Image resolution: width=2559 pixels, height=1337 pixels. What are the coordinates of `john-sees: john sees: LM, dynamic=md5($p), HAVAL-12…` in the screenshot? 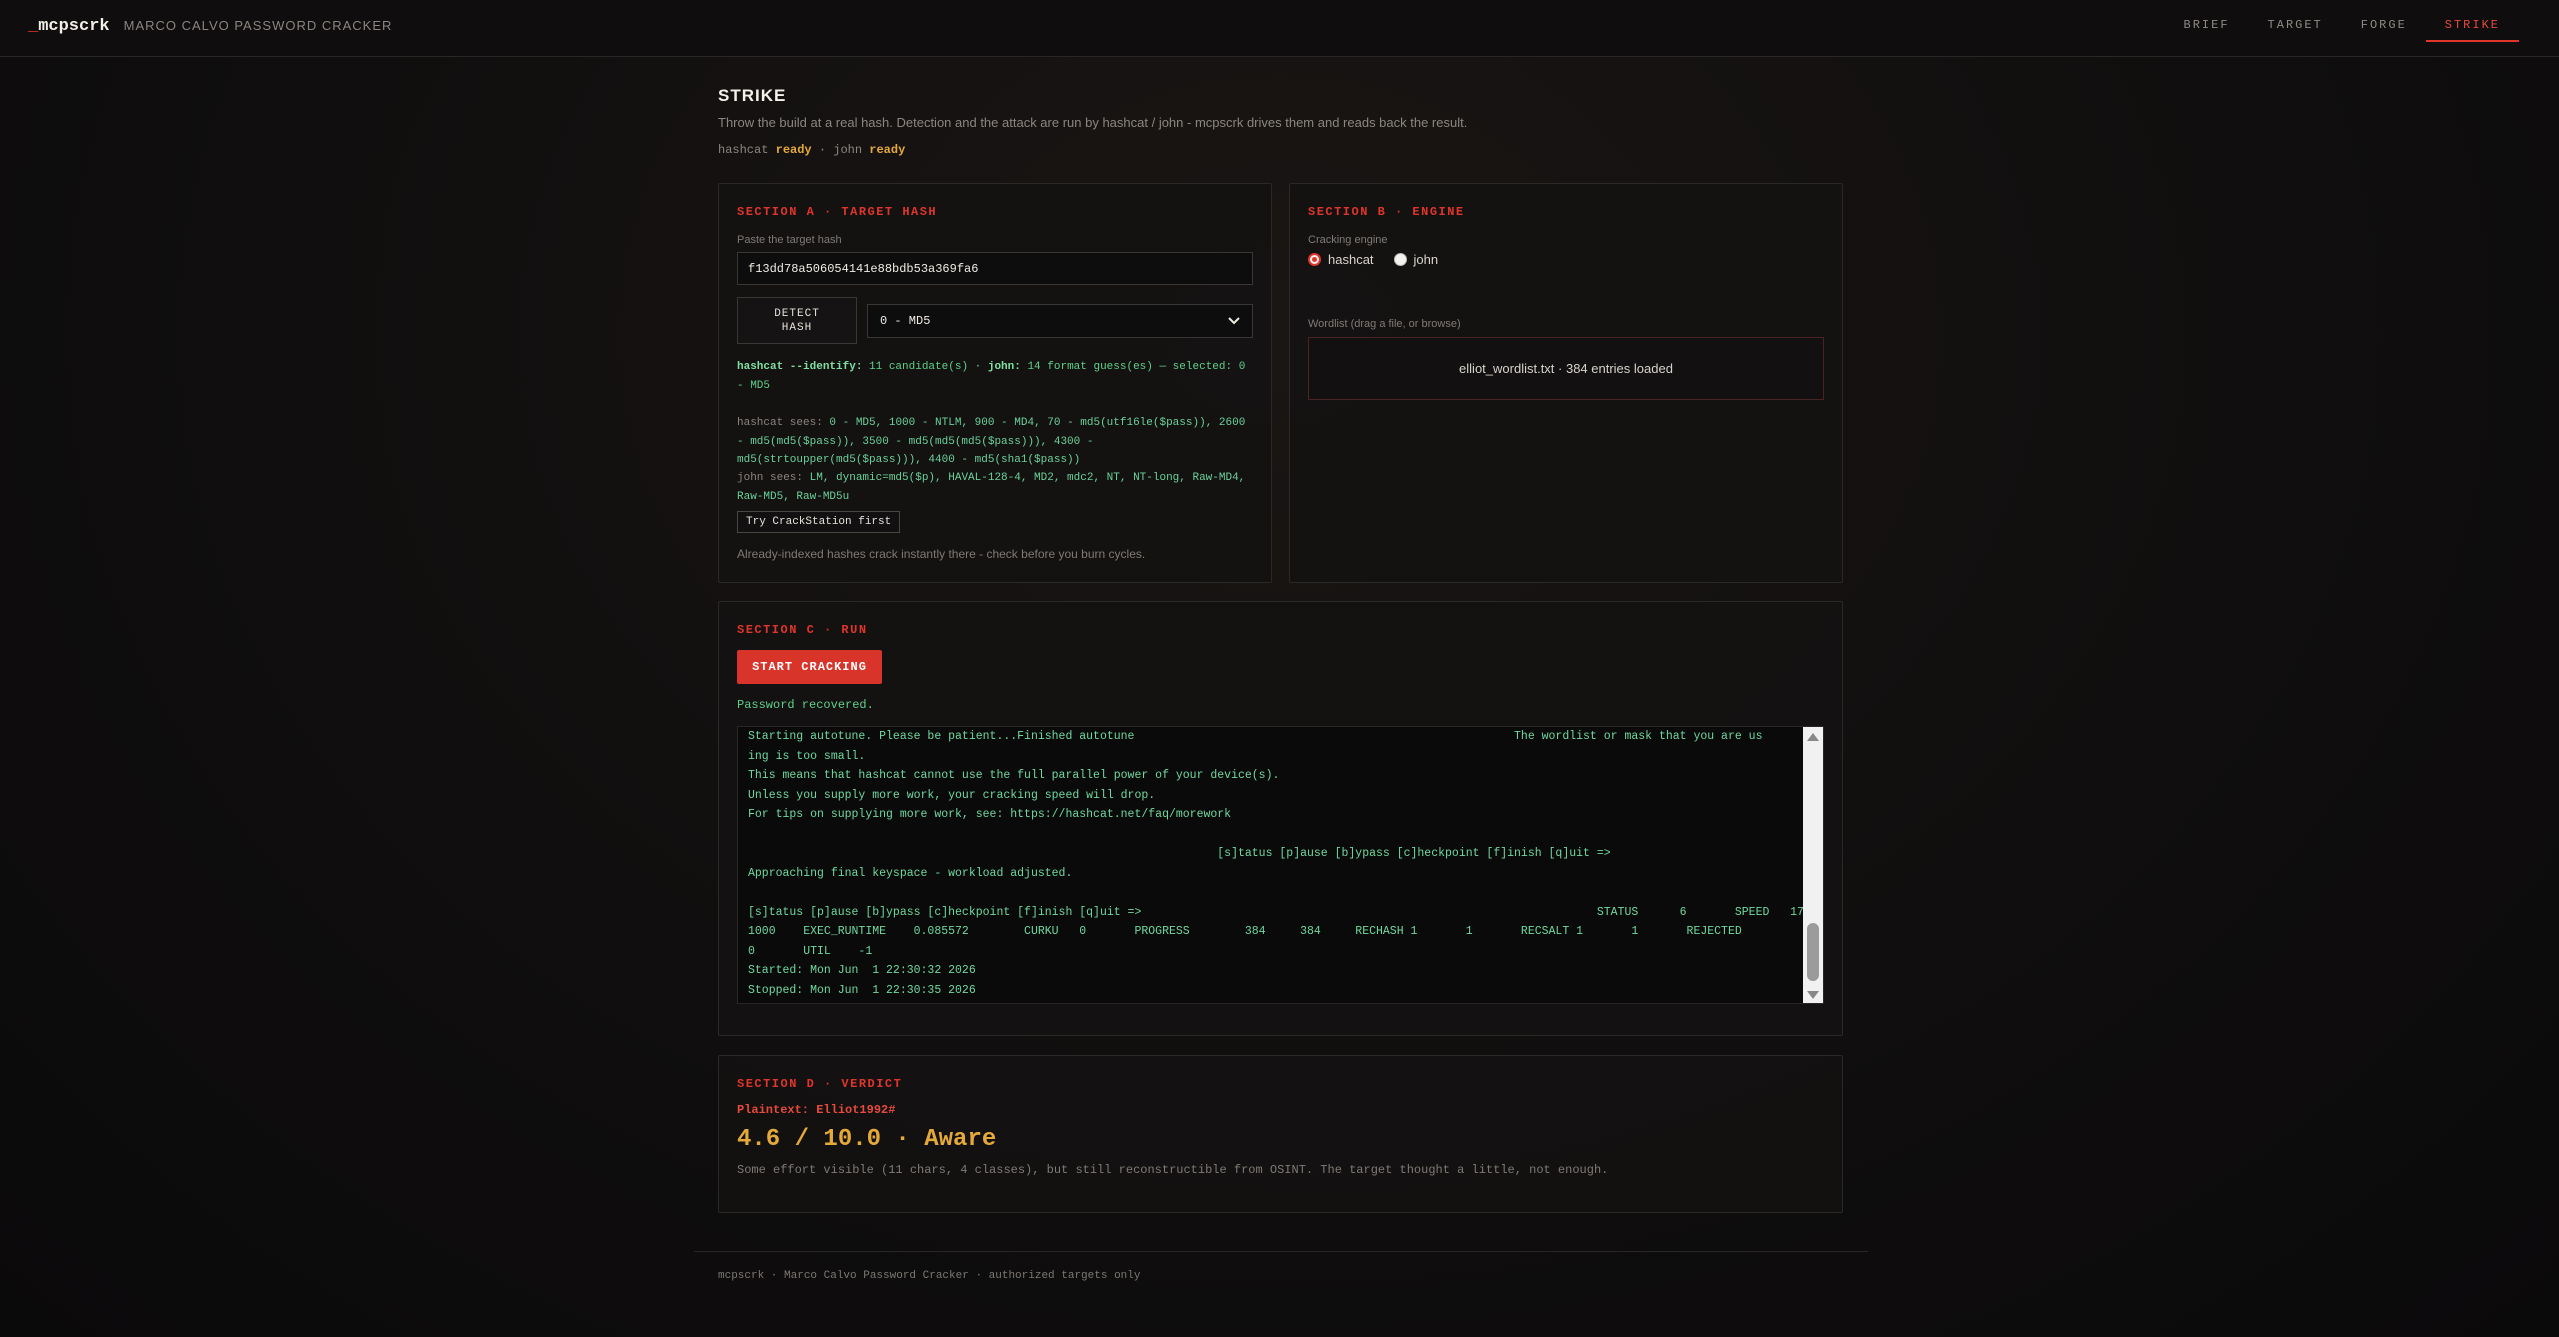 It's located at (995, 487).